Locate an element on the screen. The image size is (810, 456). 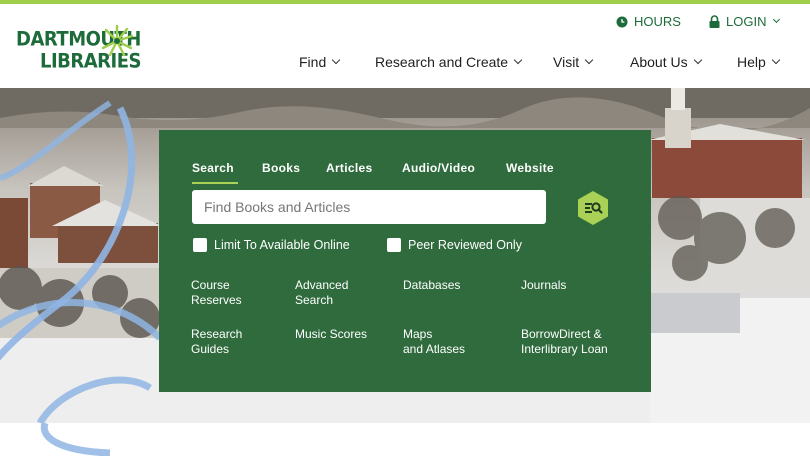
nav-visit-label: Visit is located at coordinates (566, 62).